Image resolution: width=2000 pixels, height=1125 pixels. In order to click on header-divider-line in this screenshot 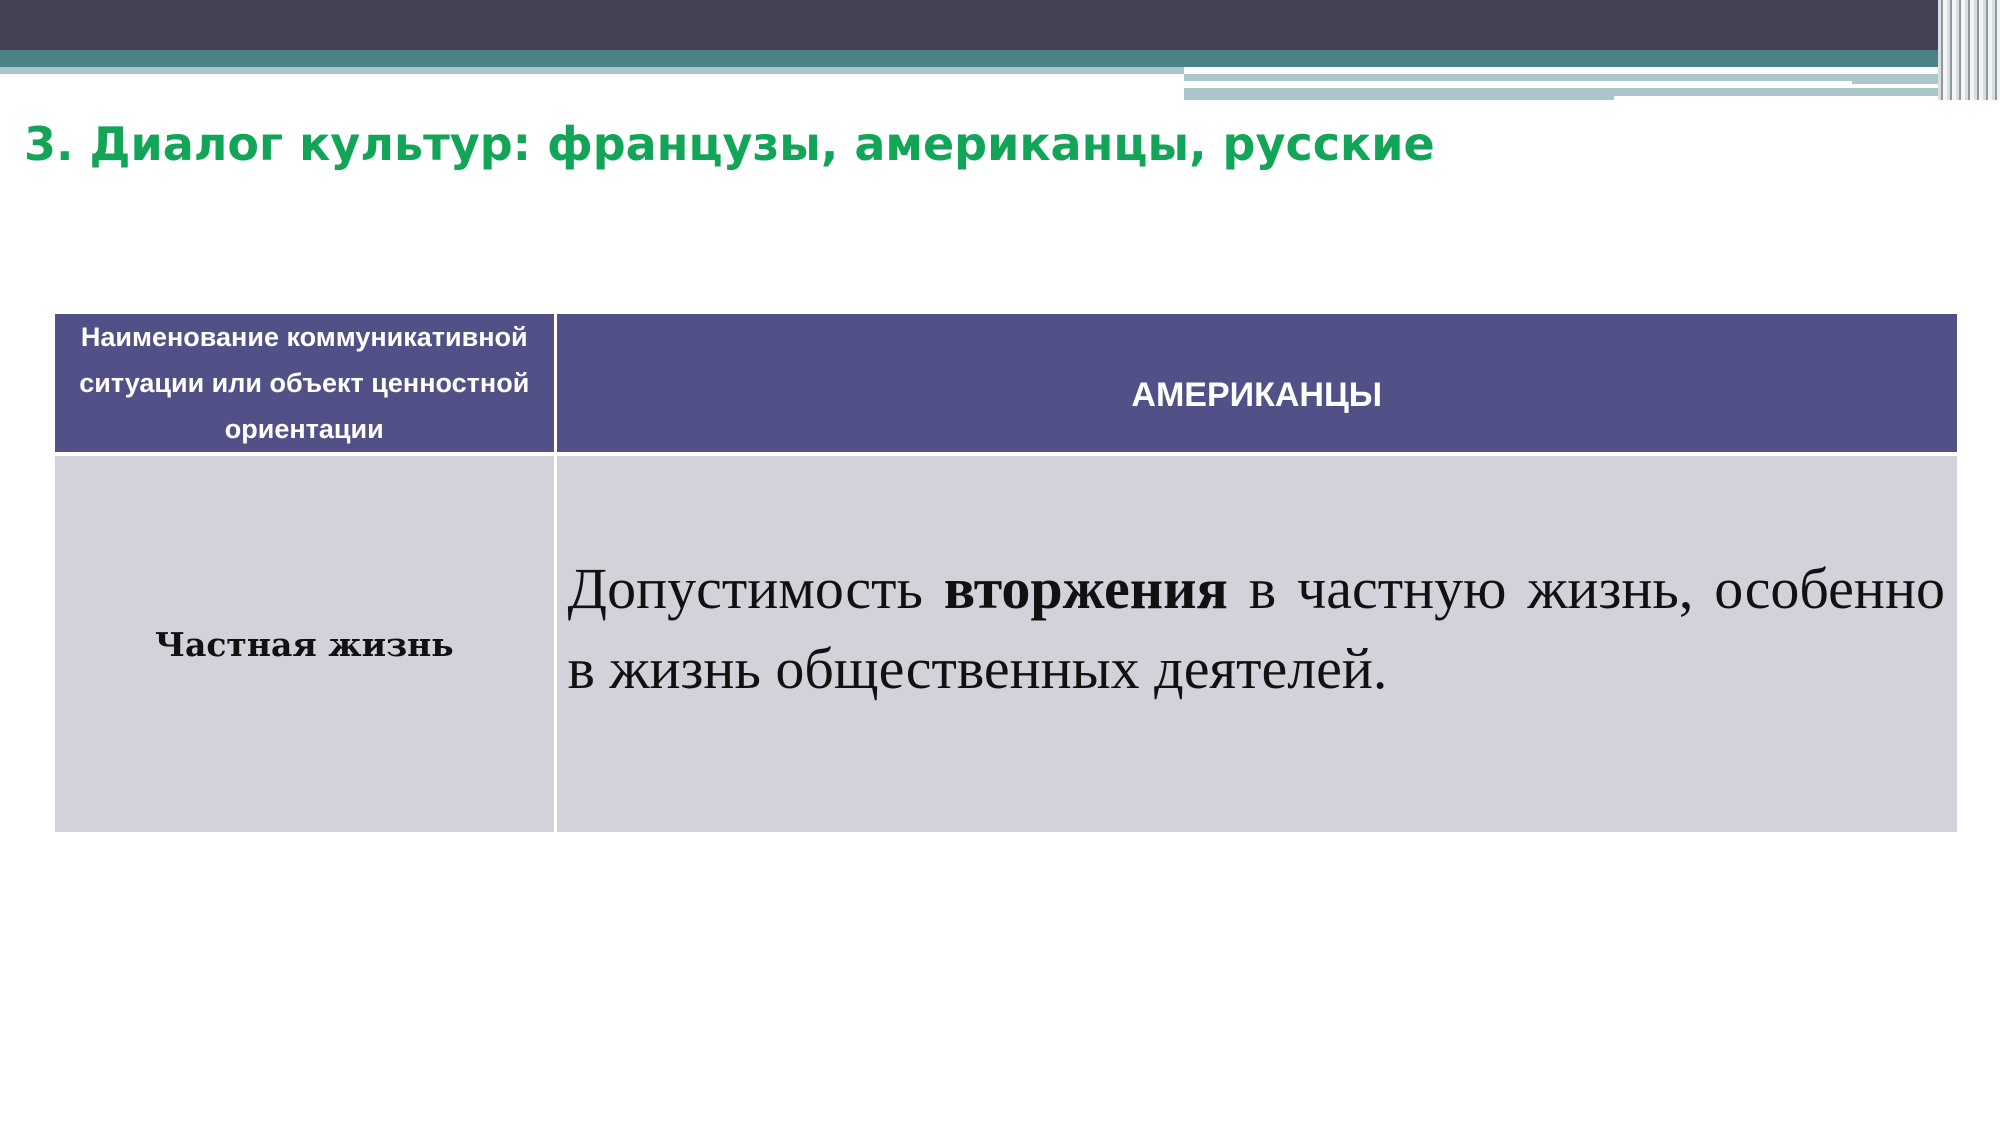, I will do `click(1518, 82)`.